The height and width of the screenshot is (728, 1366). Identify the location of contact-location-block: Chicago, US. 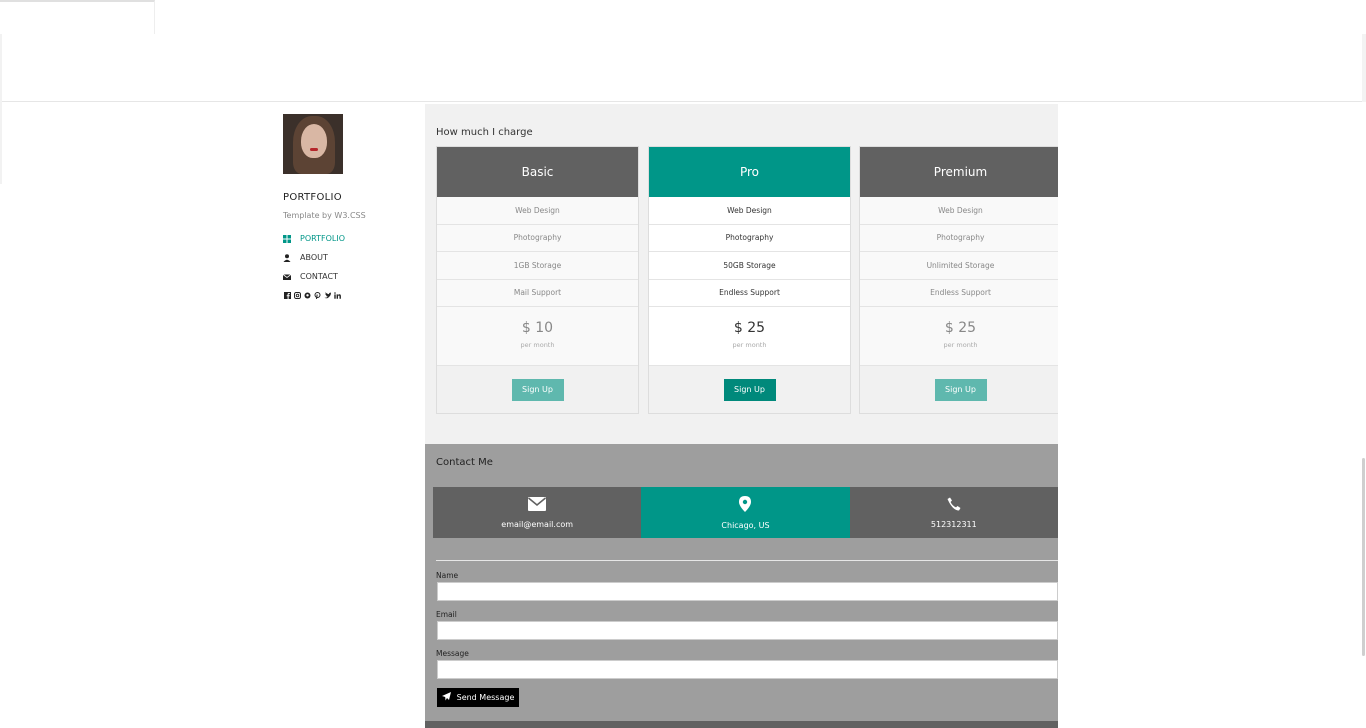
(745, 512).